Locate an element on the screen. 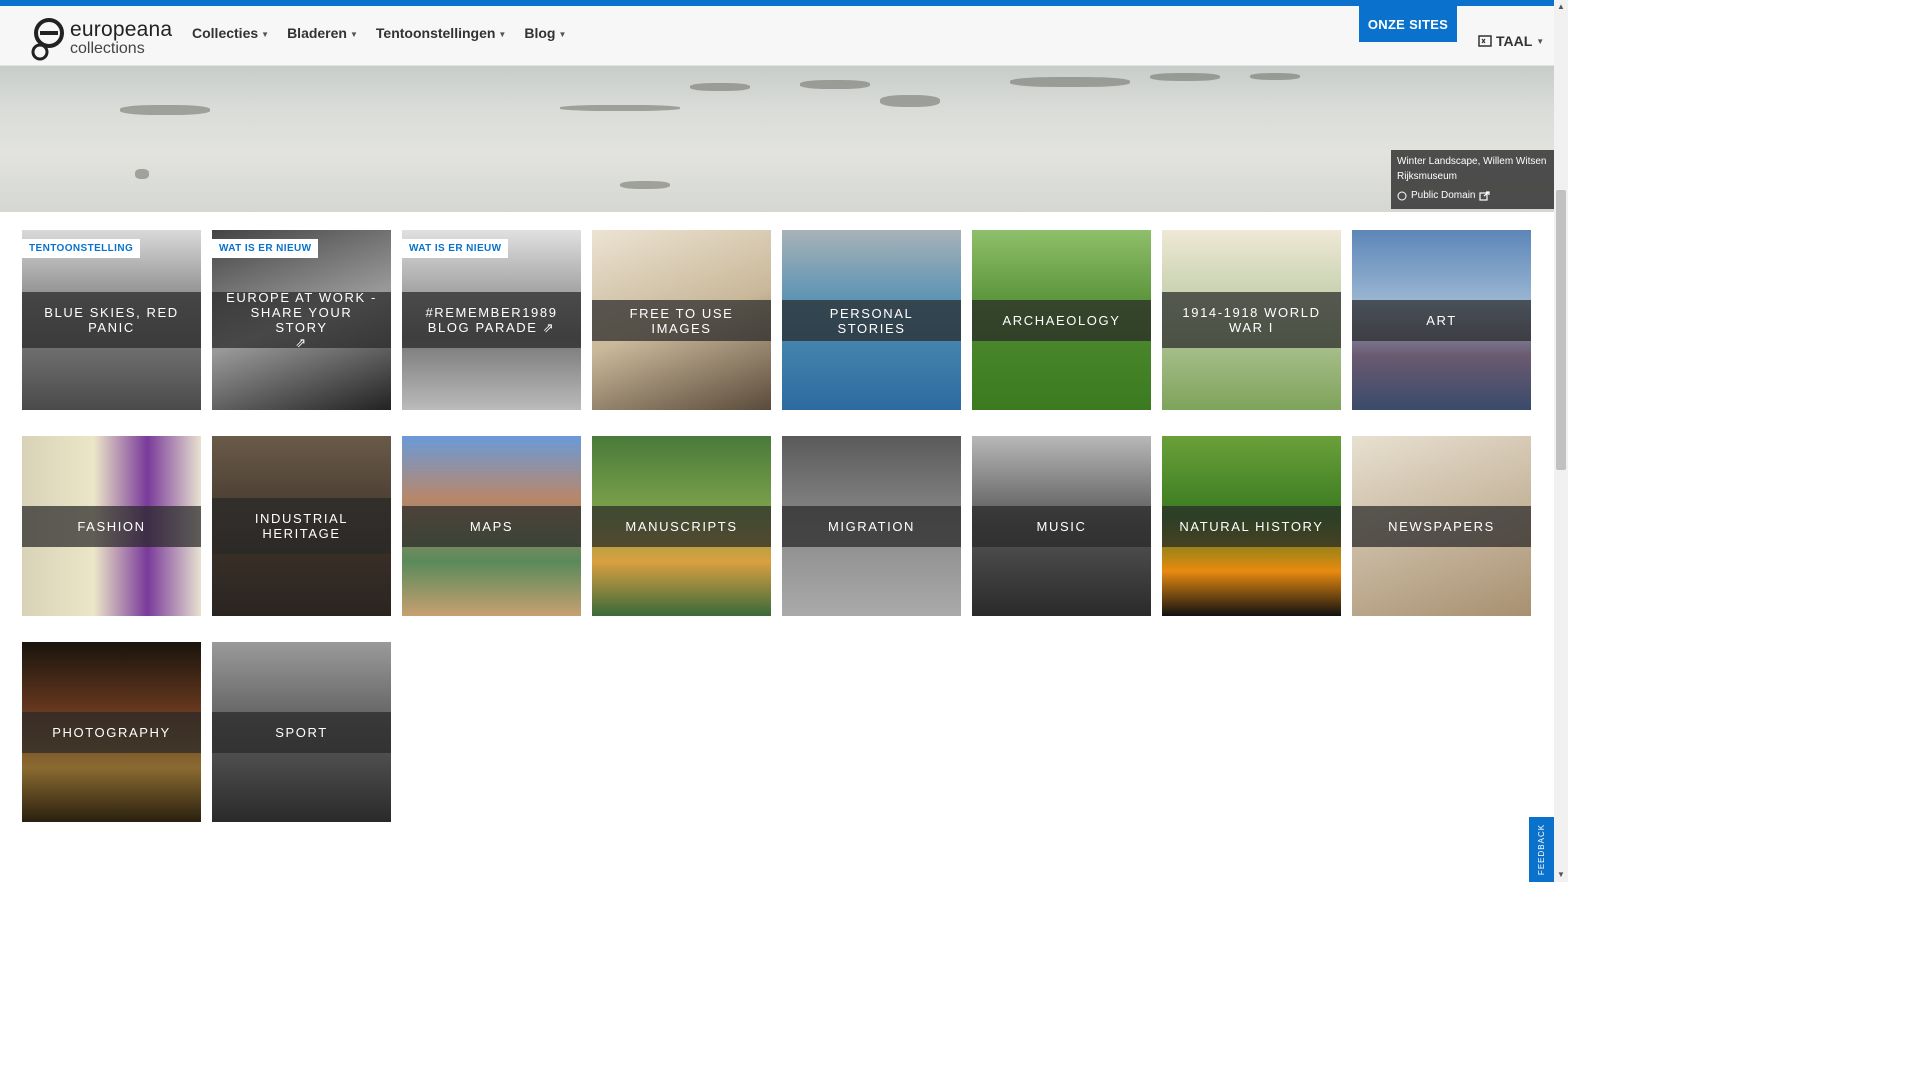 The height and width of the screenshot is (1080, 1920). tile-label-band: NATURAL HISTORY is located at coordinates (1251, 526).